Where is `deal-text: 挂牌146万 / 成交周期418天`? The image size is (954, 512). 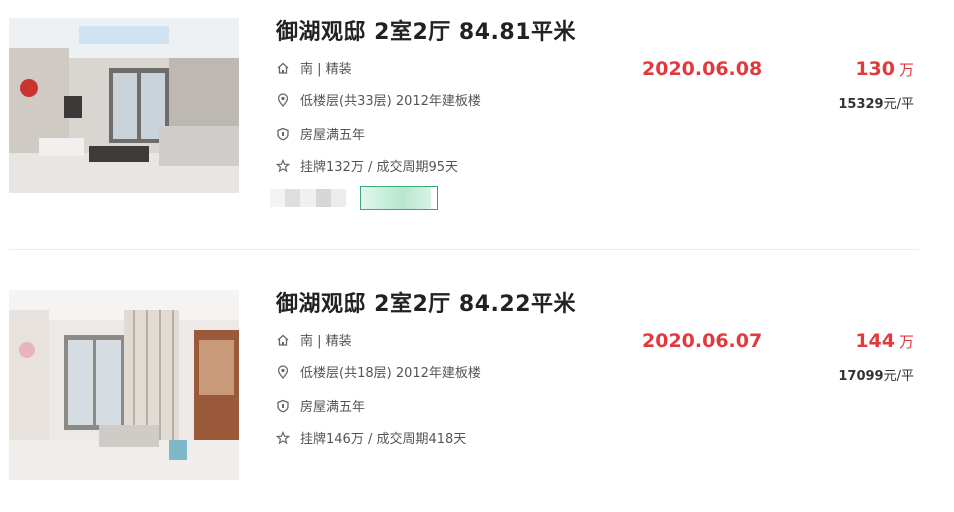
deal-text: 挂牌146万 / 成交周期418天 is located at coordinates (383, 439).